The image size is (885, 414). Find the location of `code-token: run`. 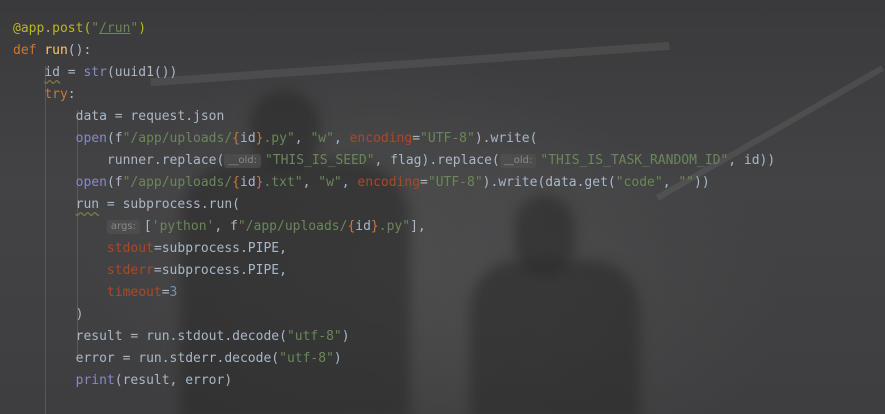

code-token: run is located at coordinates (56, 50).